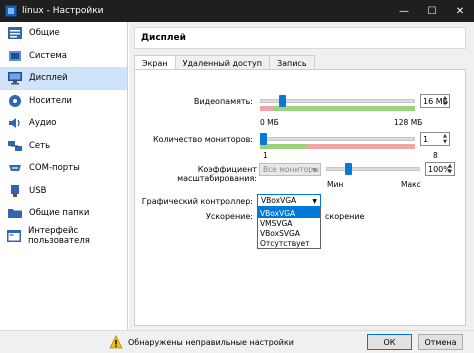 The image size is (474, 353). Describe the element at coordinates (435, 139) in the screenshot. I see `monitor-count-spinbox: 1 ▲ ▼` at that location.